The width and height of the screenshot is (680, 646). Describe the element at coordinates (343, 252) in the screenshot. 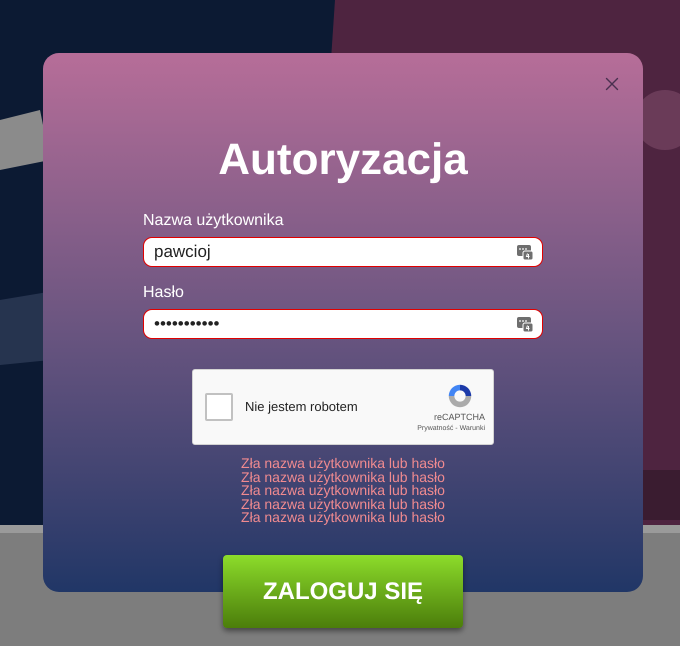

I see `input-field: pawcioj` at that location.